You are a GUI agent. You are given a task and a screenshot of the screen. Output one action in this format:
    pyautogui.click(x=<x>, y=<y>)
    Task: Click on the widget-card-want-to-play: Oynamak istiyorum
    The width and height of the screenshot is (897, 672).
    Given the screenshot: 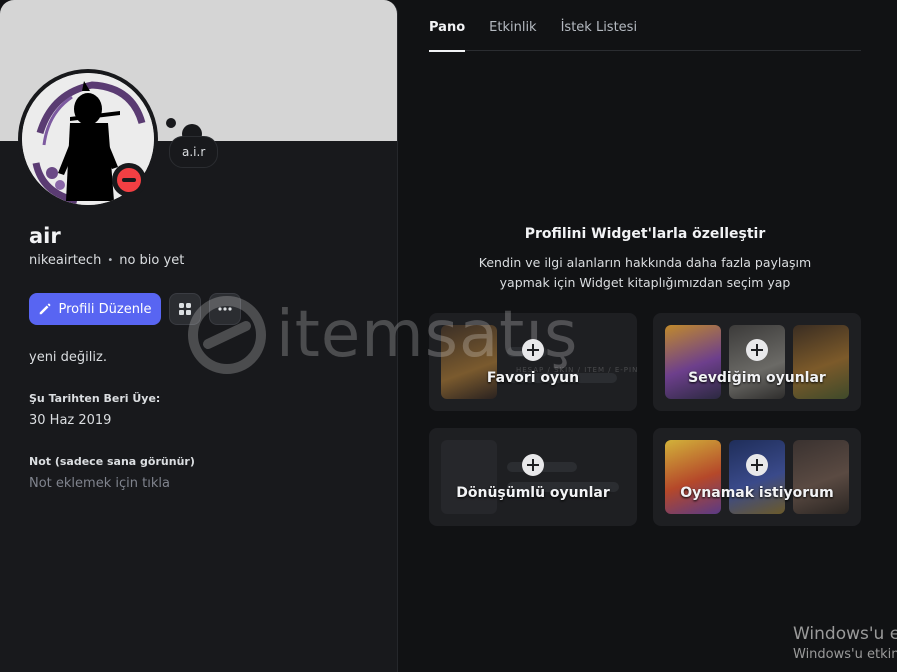 What is the action you would take?
    pyautogui.click(x=757, y=477)
    